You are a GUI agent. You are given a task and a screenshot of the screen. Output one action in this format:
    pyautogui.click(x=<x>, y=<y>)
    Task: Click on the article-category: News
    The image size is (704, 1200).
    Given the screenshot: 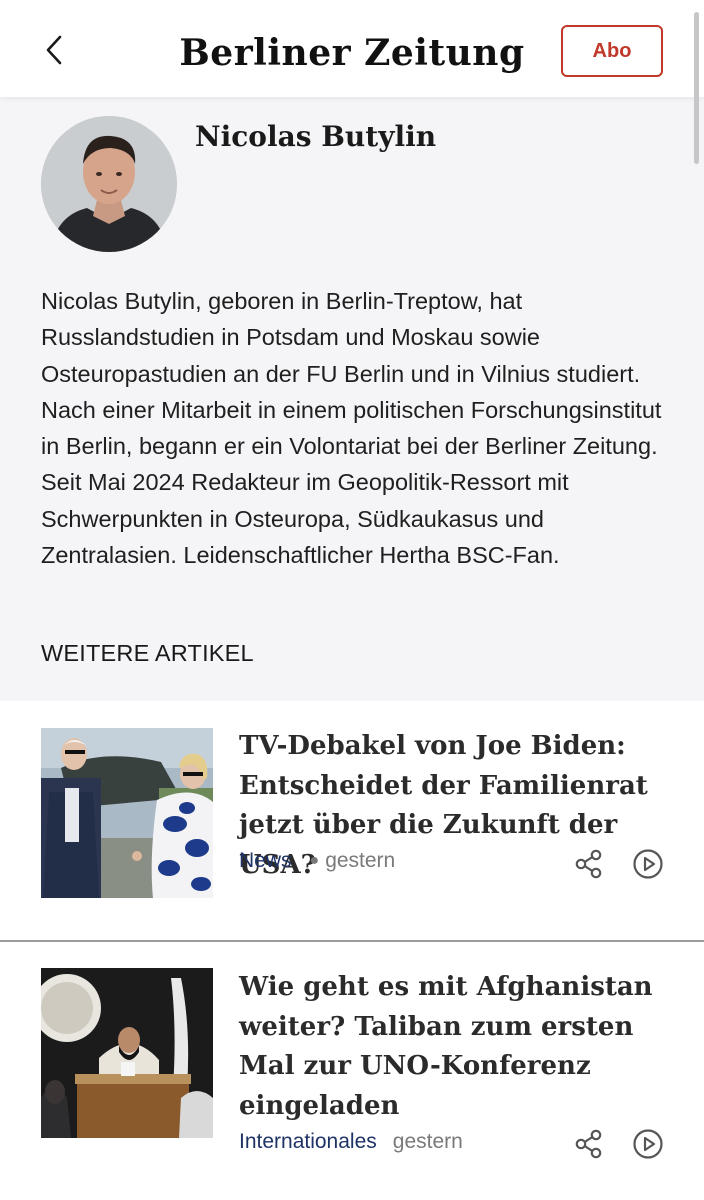 What is the action you would take?
    pyautogui.click(x=265, y=861)
    